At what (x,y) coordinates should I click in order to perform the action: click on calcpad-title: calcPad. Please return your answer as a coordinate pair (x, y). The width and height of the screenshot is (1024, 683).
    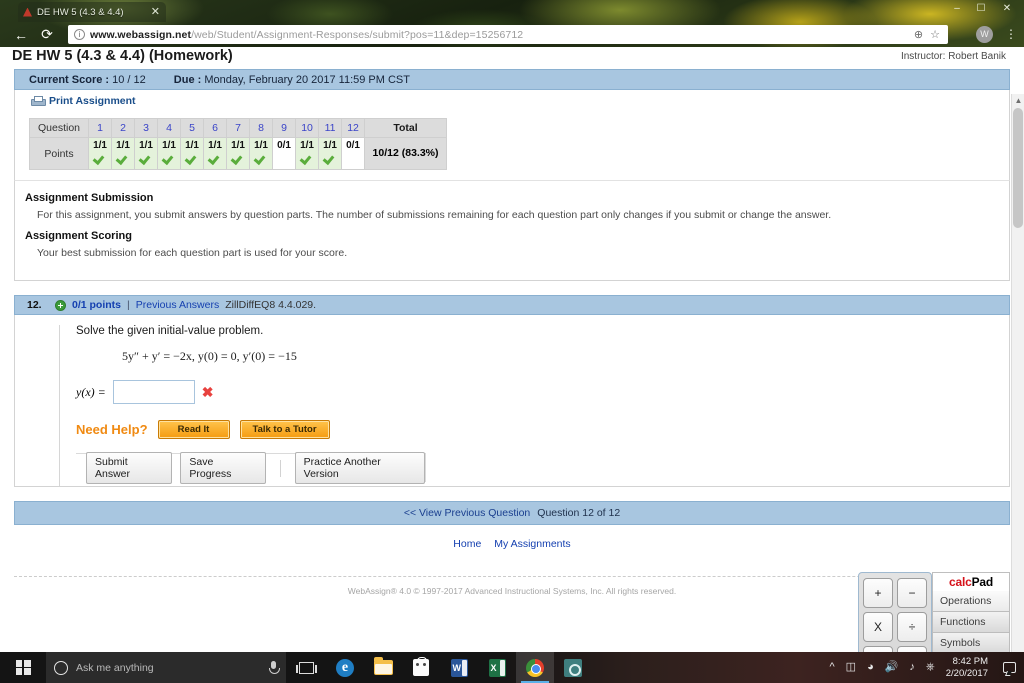
    Looking at the image, I should click on (971, 581).